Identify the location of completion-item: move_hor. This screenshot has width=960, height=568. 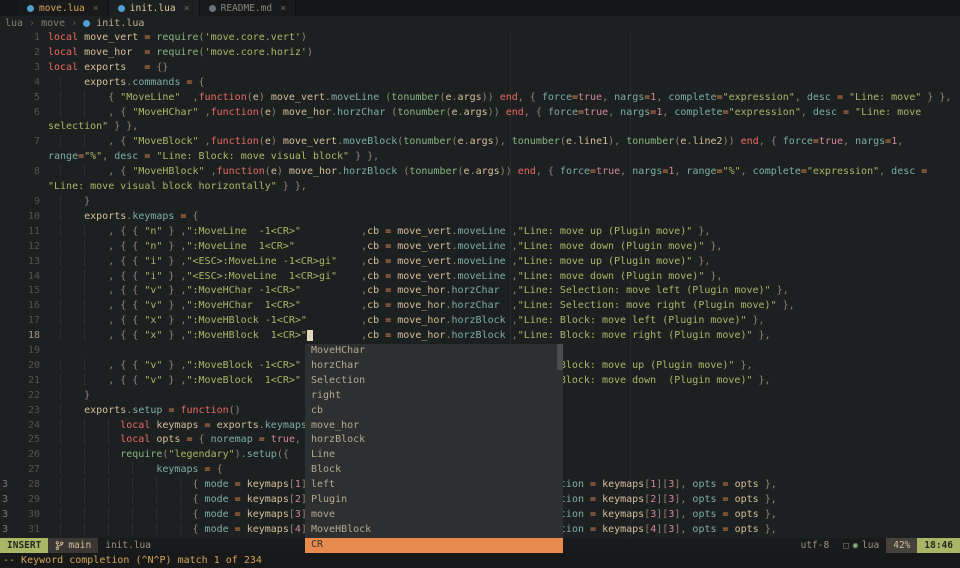
(434, 426).